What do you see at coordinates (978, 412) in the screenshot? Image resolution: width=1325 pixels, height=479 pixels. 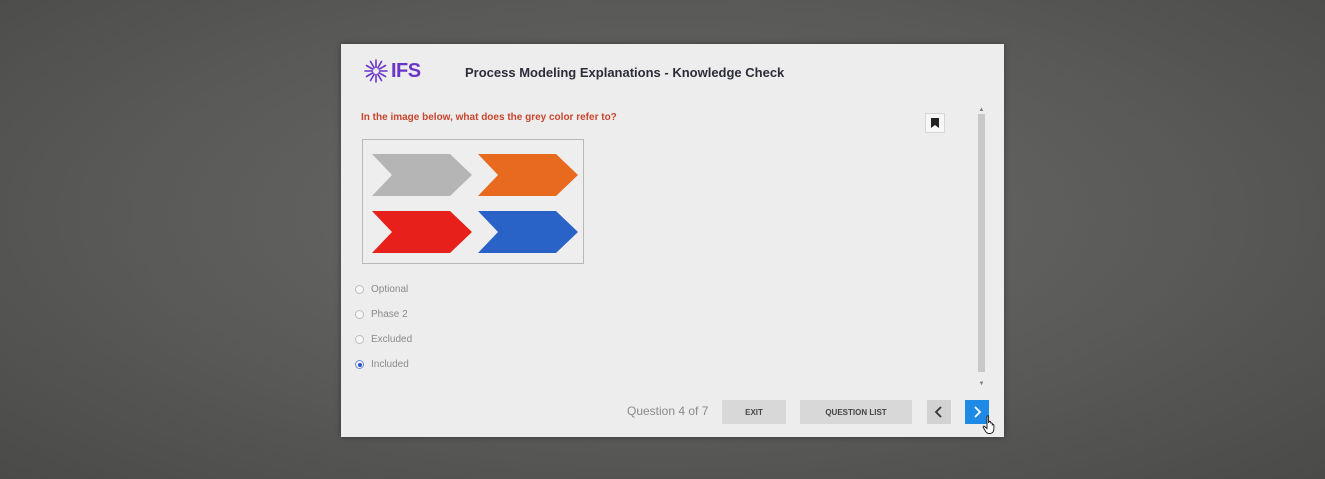 I see `chevron-right-icon` at bounding box center [978, 412].